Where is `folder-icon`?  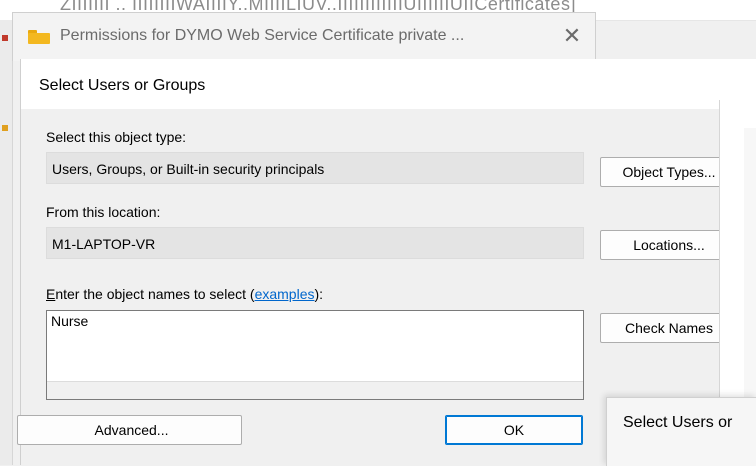 folder-icon is located at coordinates (39, 37).